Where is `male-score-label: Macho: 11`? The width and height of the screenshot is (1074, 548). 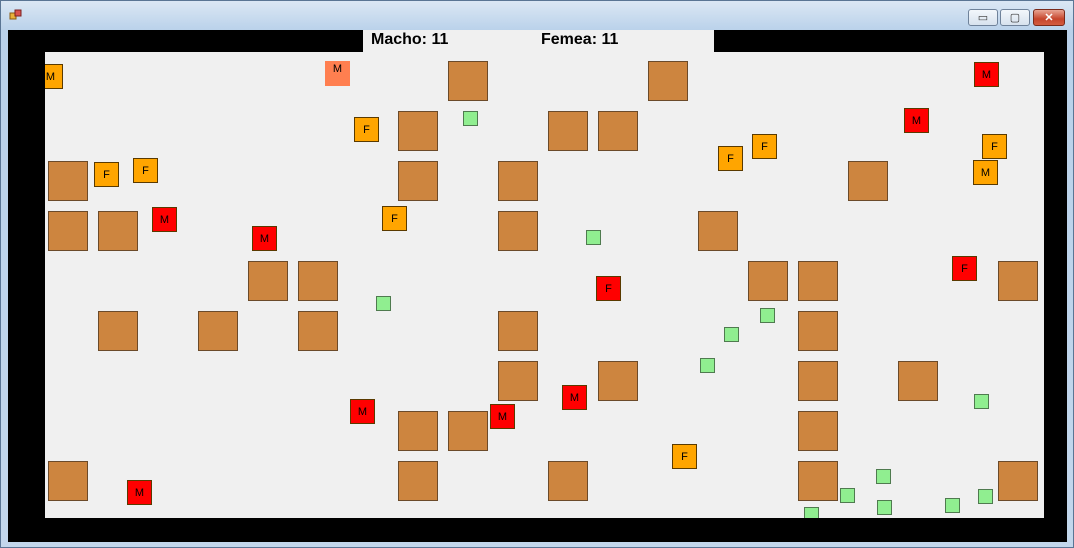 male-score-label: Macho: 11 is located at coordinates (410, 39).